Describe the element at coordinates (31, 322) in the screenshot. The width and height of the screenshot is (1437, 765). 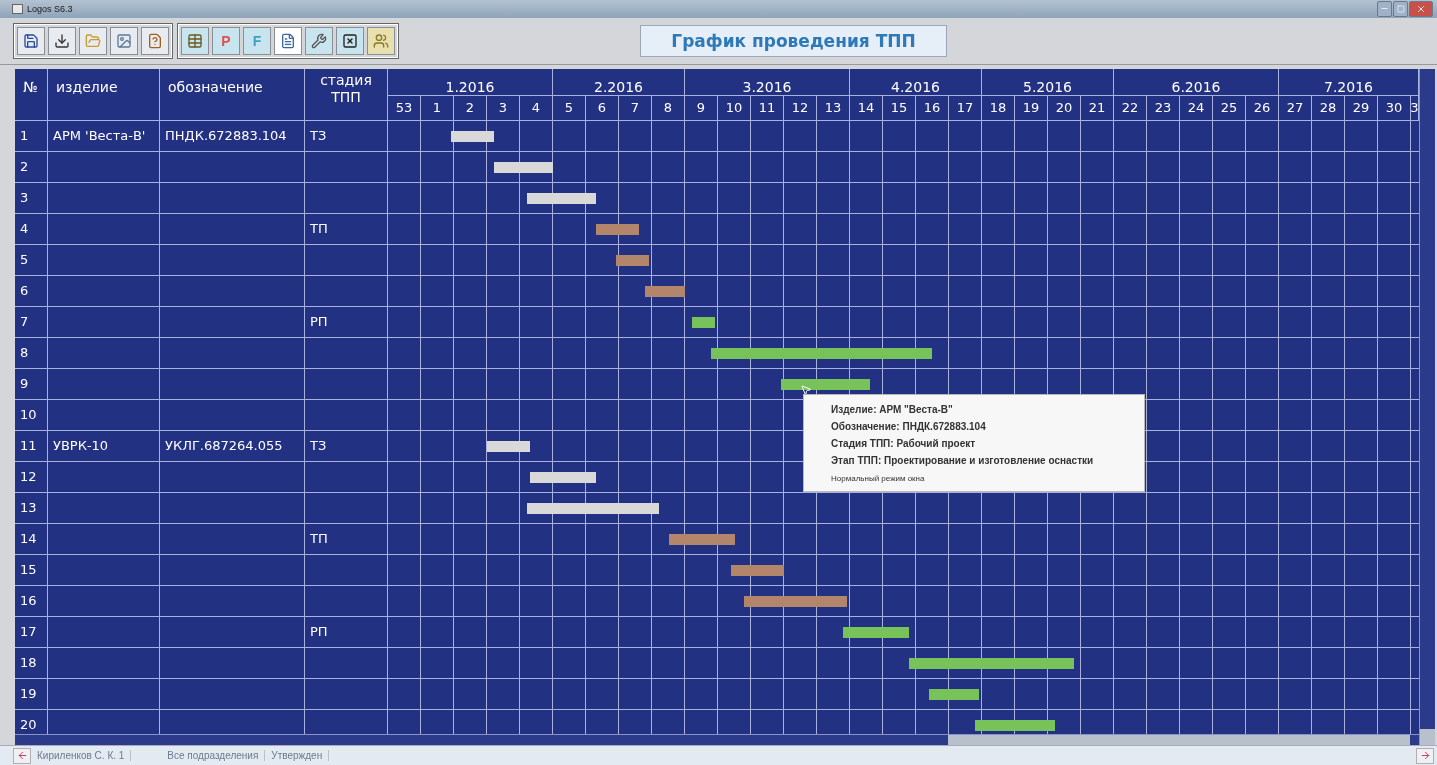
I see `row-number: 7` at that location.